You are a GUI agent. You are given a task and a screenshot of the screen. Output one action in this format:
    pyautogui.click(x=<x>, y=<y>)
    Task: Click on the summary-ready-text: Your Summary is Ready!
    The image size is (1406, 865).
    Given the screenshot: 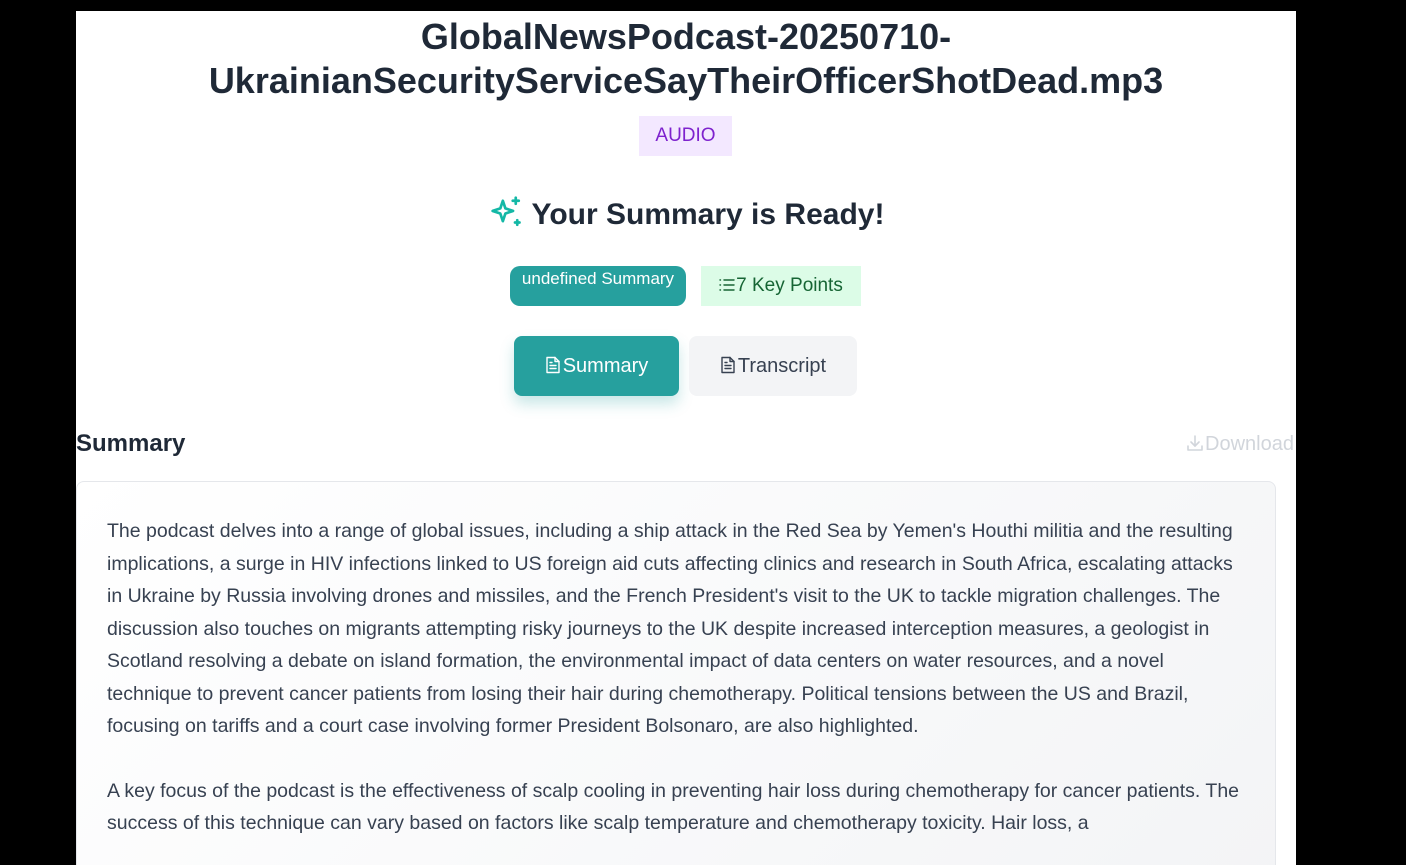 What is the action you would take?
    pyautogui.click(x=708, y=214)
    